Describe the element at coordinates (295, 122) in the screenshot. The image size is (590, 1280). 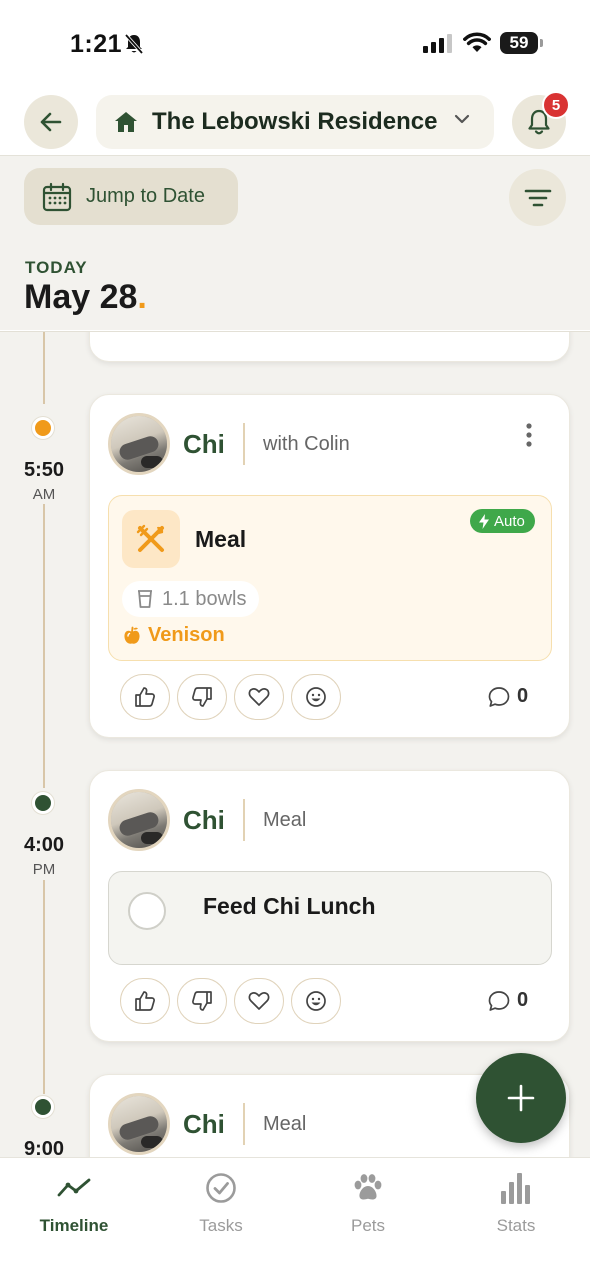
I see `household-selector: The Lebowski Residence` at that location.